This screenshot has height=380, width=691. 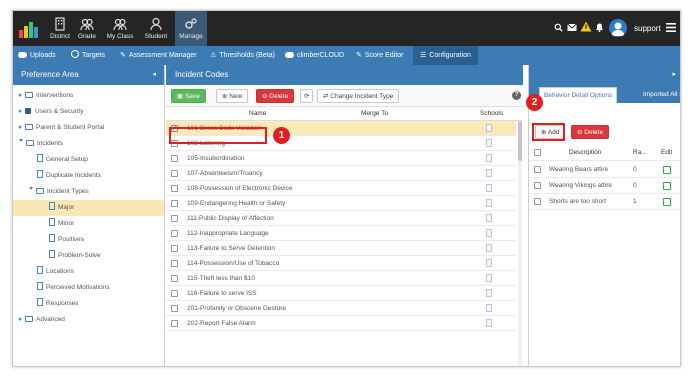 What do you see at coordinates (51, 112) in the screenshot?
I see `tree-item-users-security: Users & Security` at bounding box center [51, 112].